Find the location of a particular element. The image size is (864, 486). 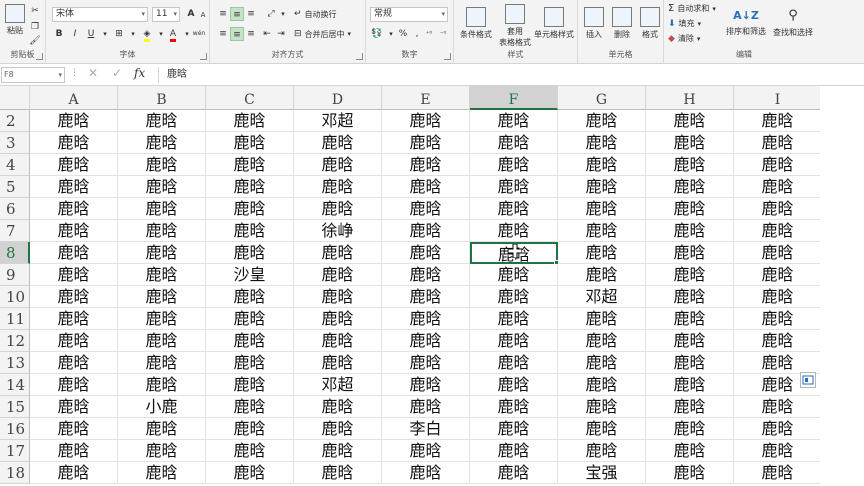

paste-button: 粘贴 is located at coordinates (15, 20).